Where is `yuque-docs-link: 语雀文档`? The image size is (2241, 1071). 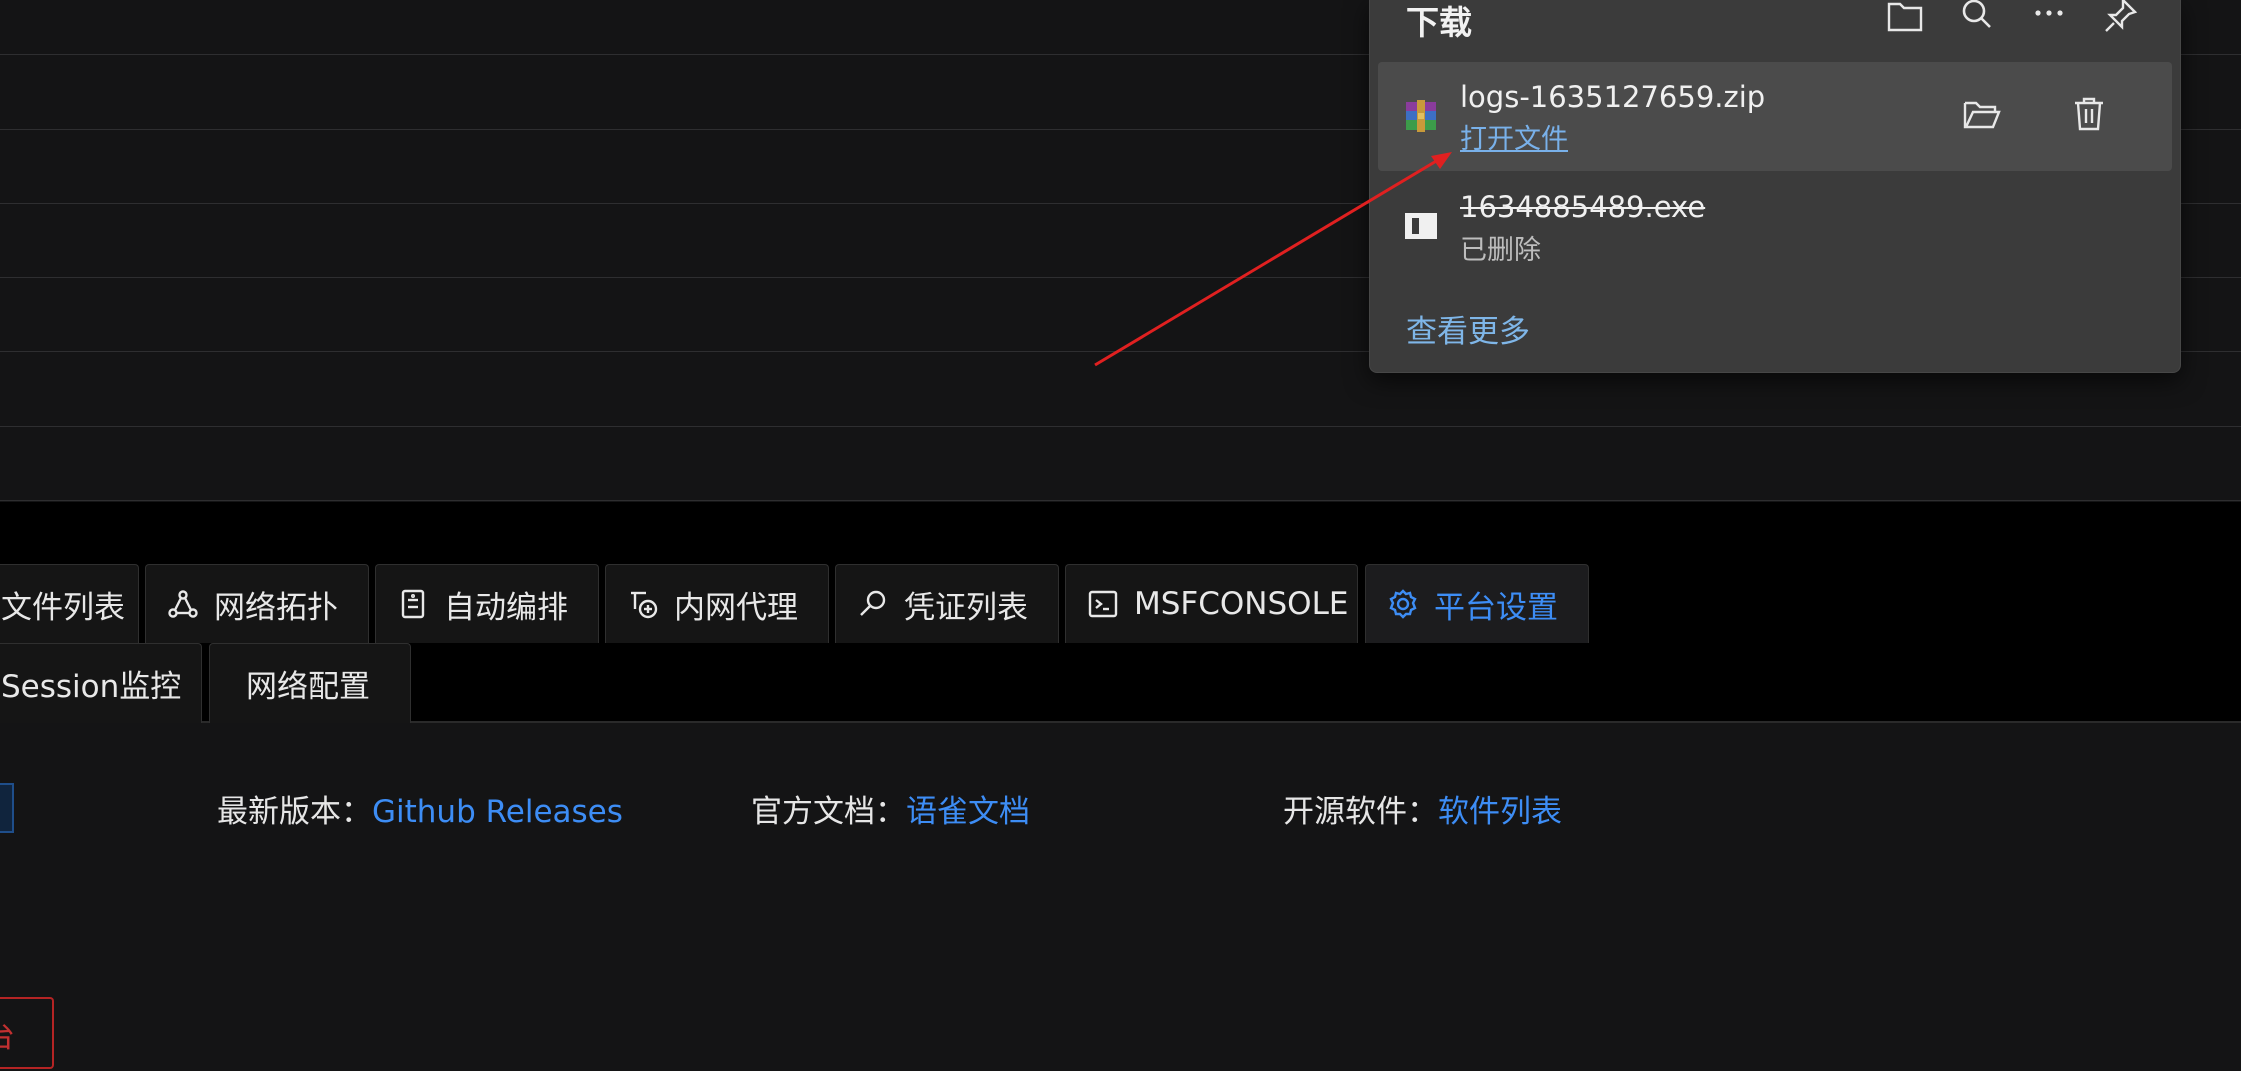 yuque-docs-link: 语雀文档 is located at coordinates (968, 812).